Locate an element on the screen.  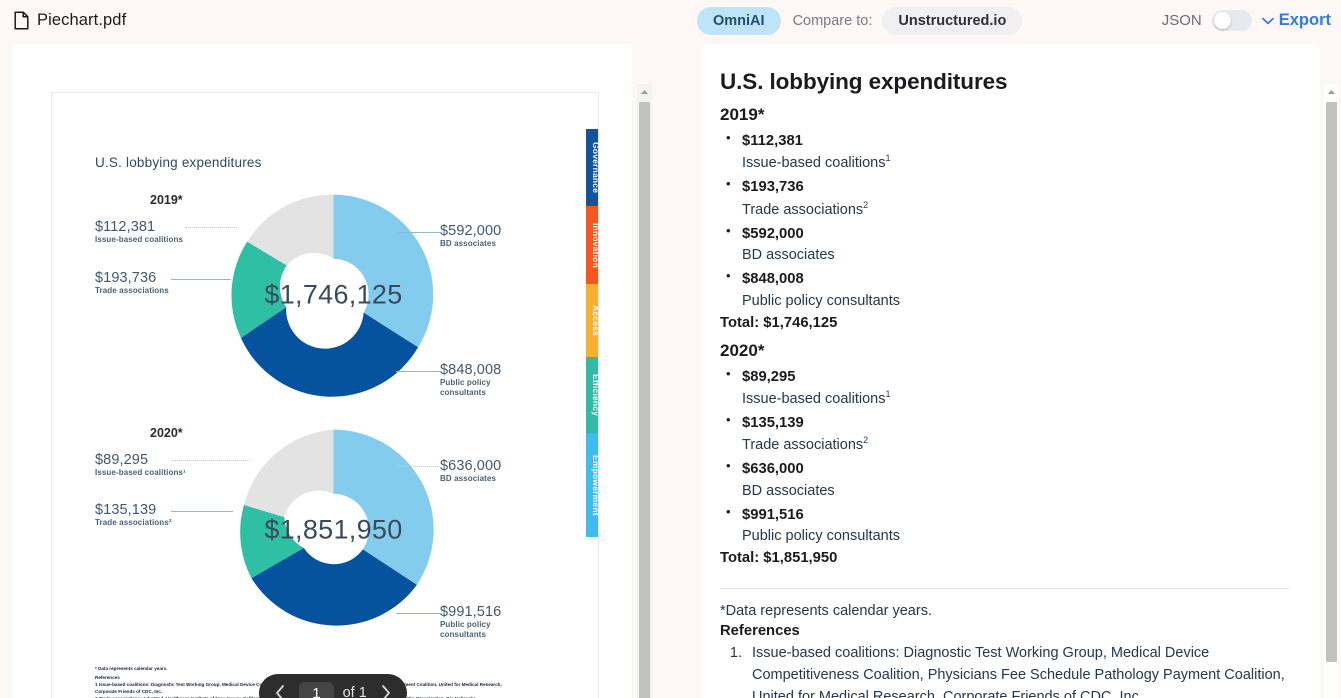
side-tab-efficiency: Efficiency is located at coordinates (592, 395).